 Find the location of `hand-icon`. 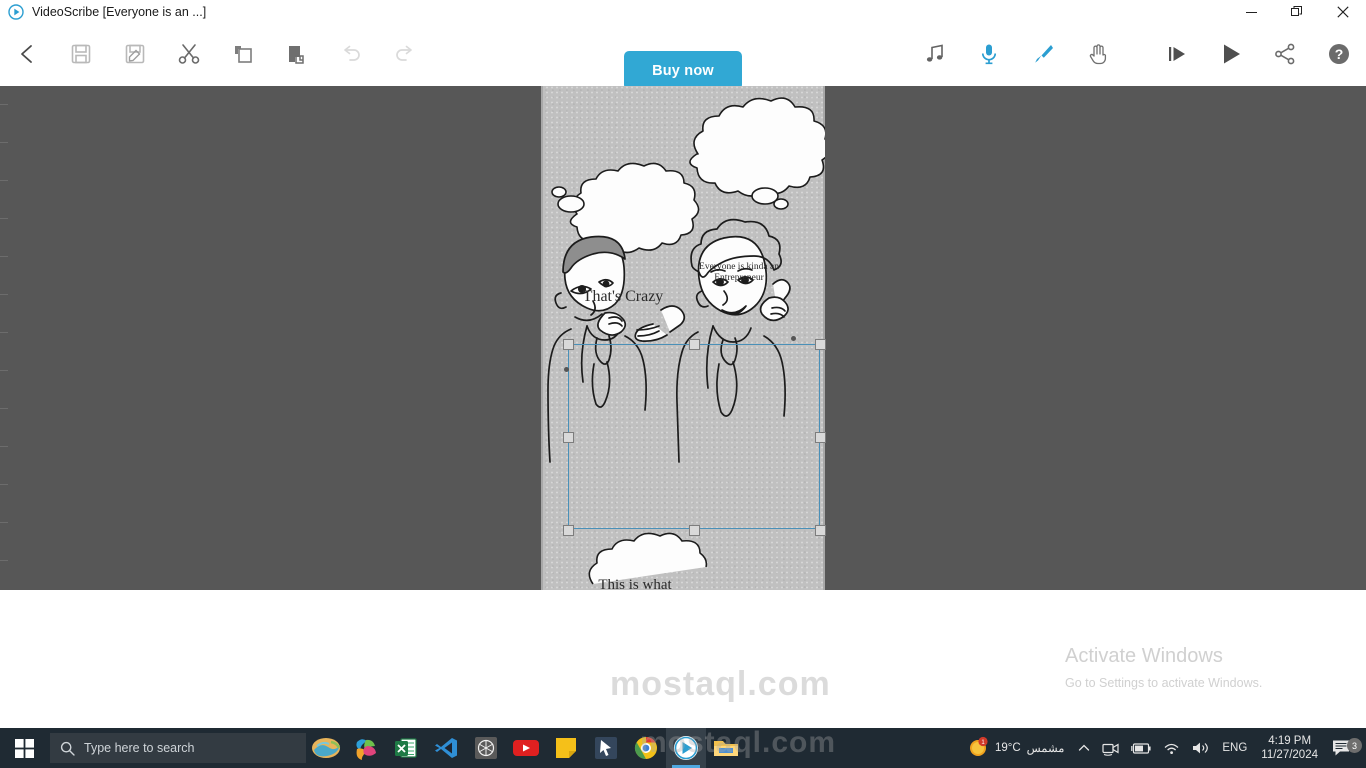

hand-icon is located at coordinates (1098, 54).